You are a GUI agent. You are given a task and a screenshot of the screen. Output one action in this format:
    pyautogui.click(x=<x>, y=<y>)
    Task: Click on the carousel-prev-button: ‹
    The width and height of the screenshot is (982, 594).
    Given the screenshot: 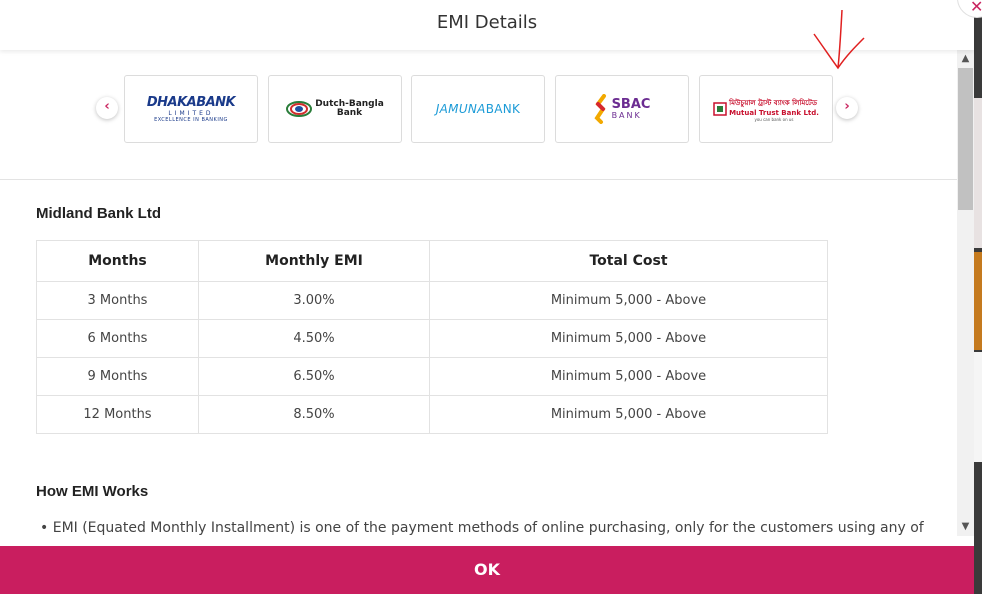 What is the action you would take?
    pyautogui.click(x=107, y=108)
    